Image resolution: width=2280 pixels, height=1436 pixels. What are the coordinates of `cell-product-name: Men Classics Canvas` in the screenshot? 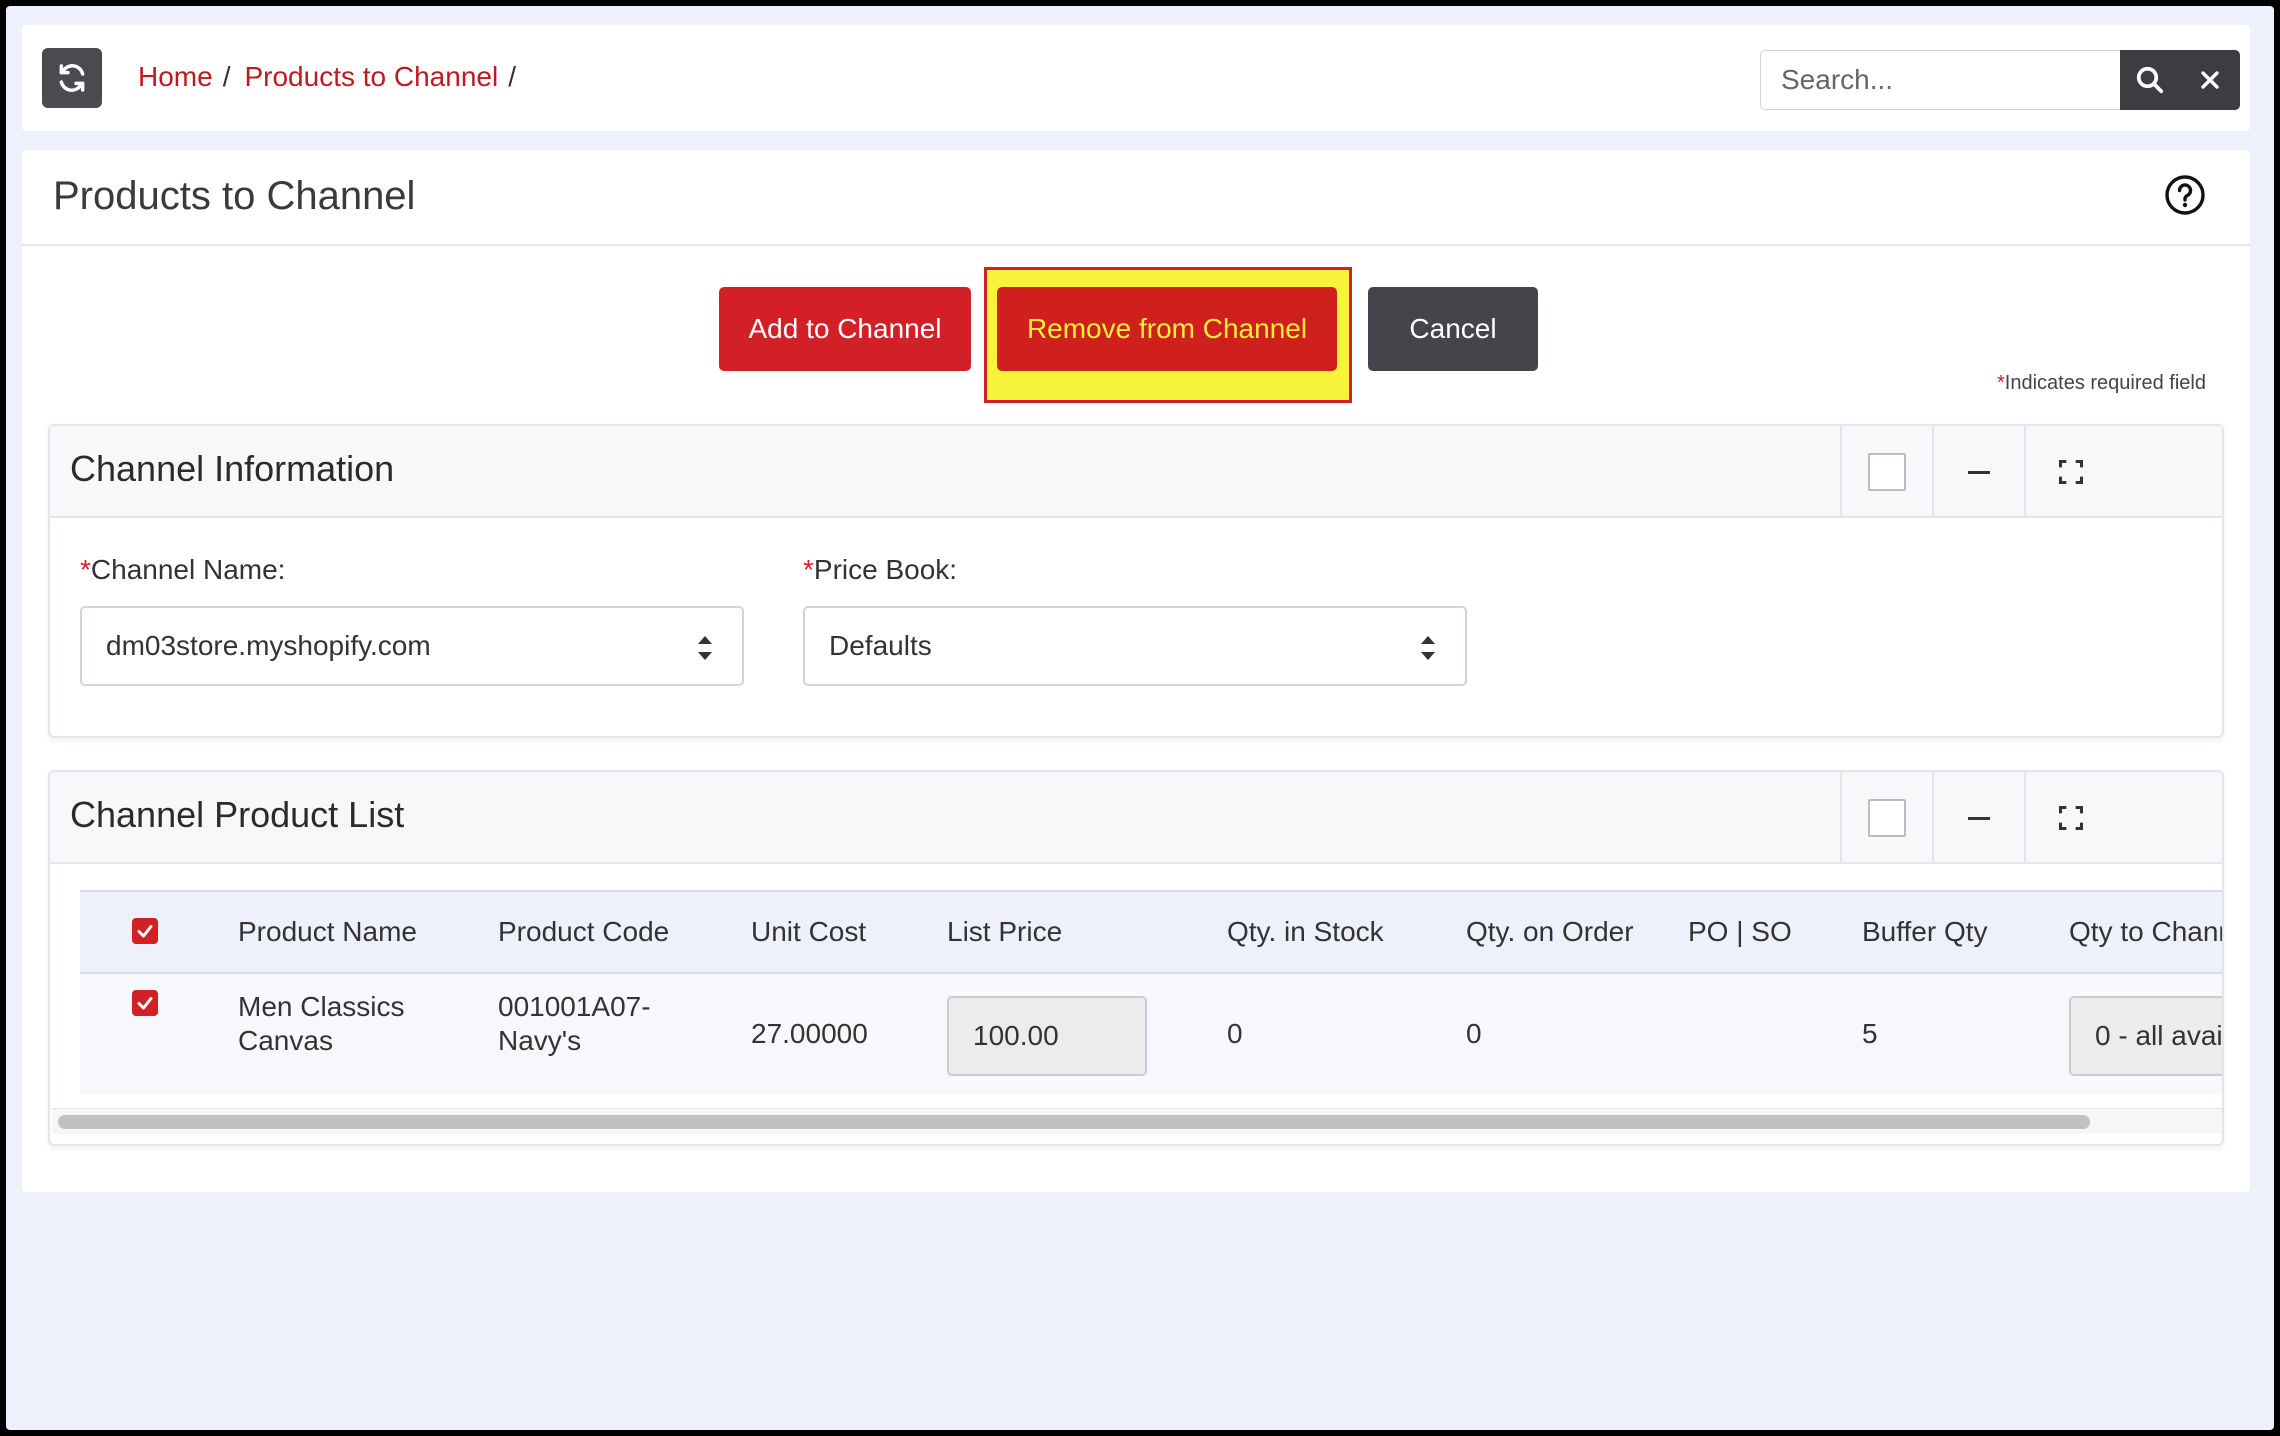 It's located at (321, 1024).